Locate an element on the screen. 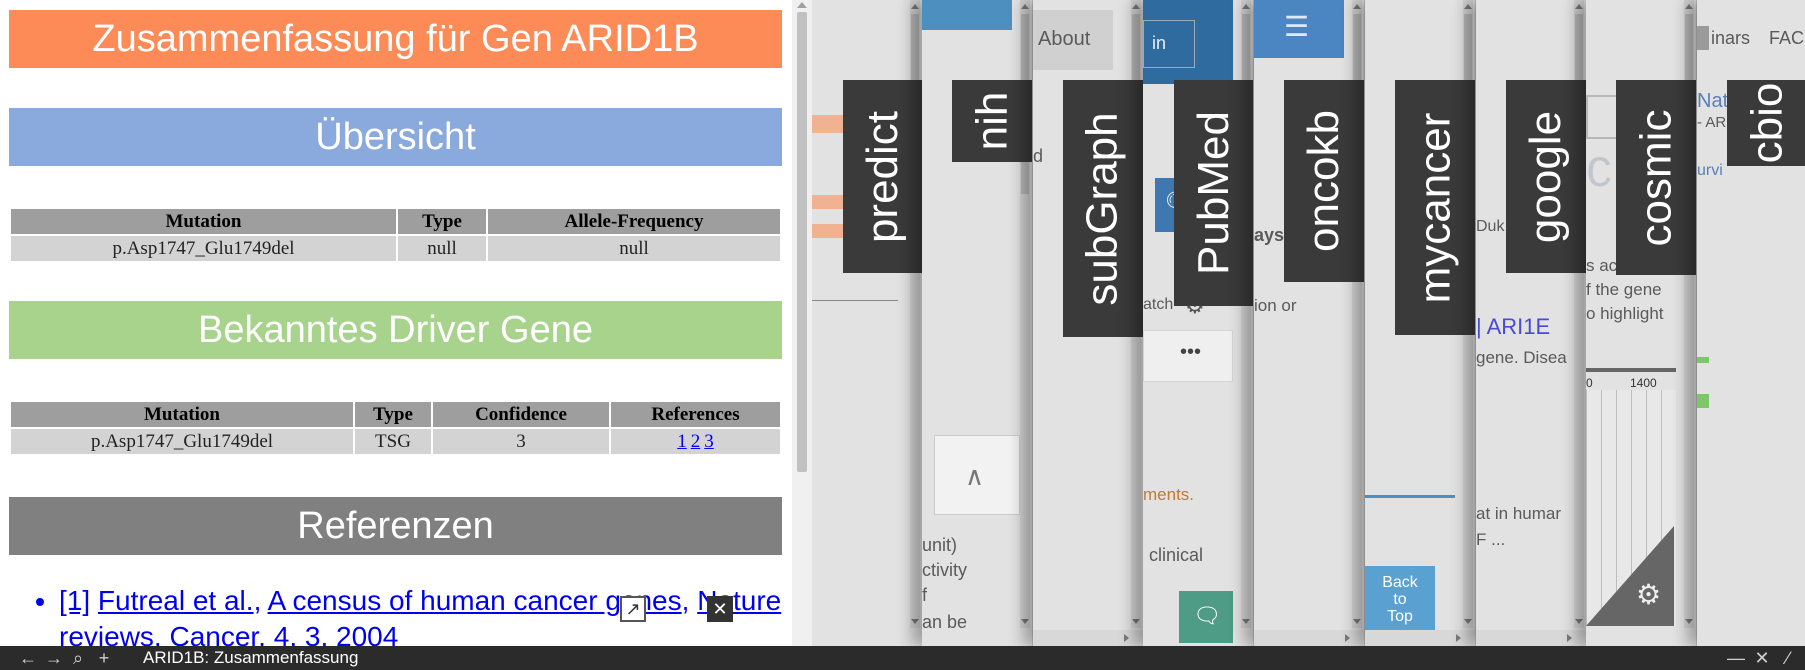 The width and height of the screenshot is (1805, 670). cell-references: 123 is located at coordinates (695, 441).